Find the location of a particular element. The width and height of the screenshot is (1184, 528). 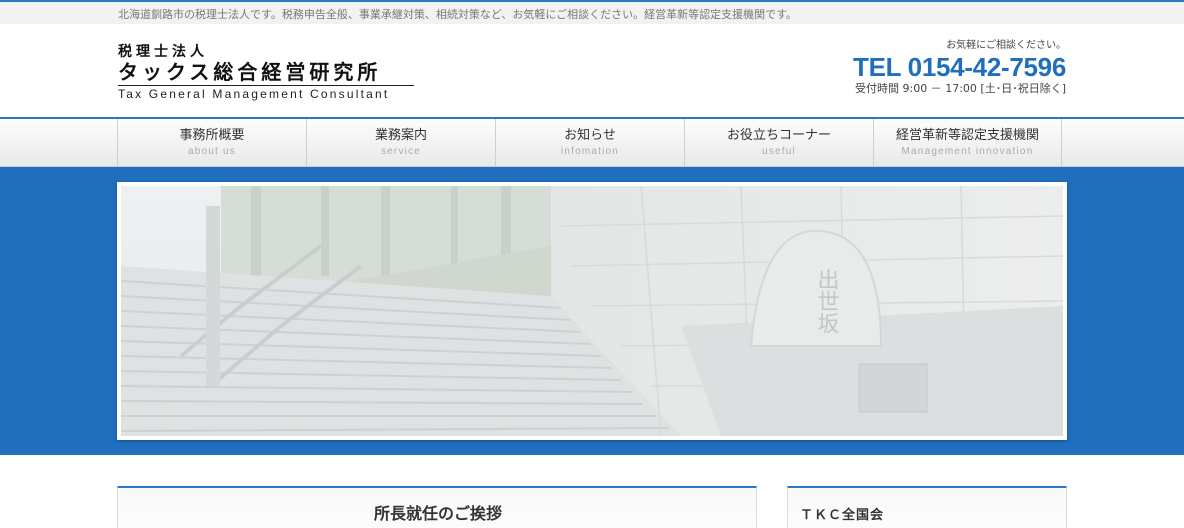

nav-item-sublabel: useful is located at coordinates (779, 151).